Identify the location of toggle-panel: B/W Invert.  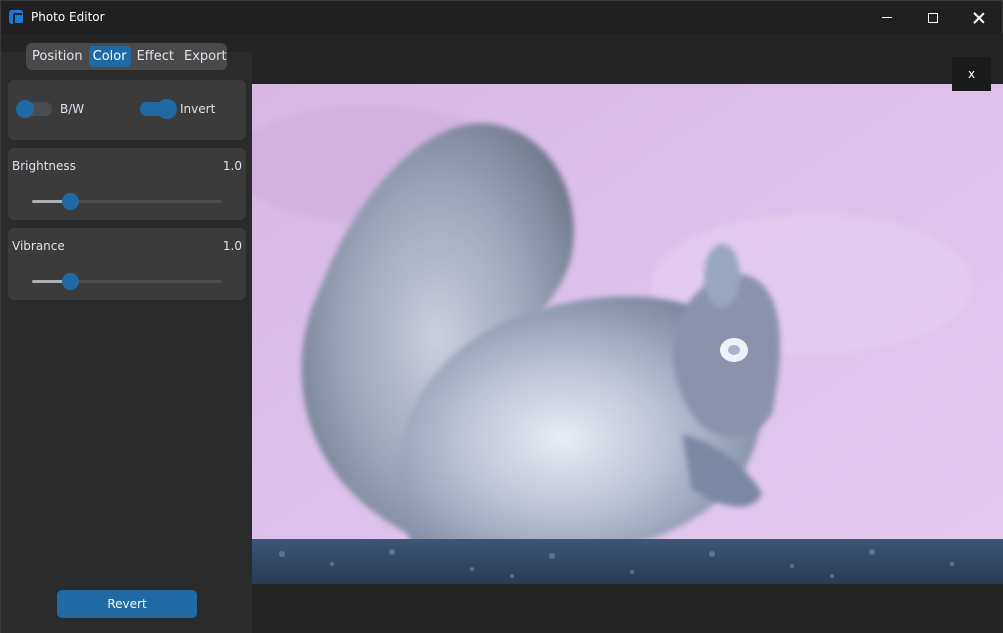
(127, 110).